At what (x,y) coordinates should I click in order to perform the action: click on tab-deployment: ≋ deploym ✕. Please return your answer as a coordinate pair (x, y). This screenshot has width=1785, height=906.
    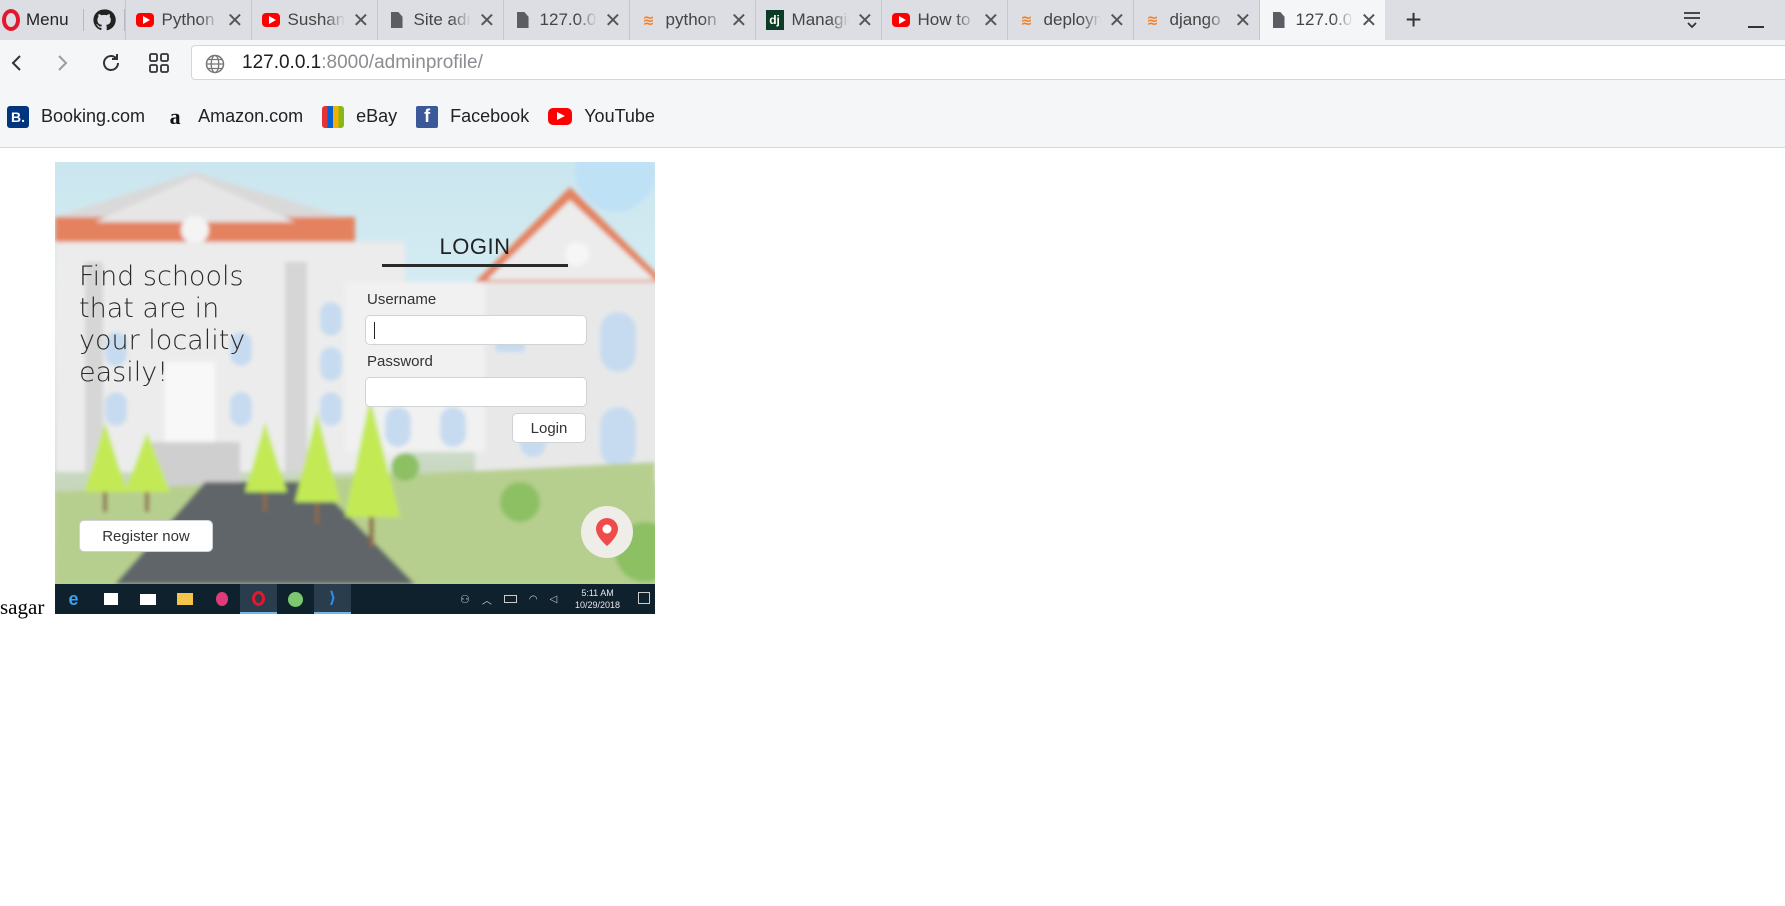
    Looking at the image, I should click on (1069, 20).